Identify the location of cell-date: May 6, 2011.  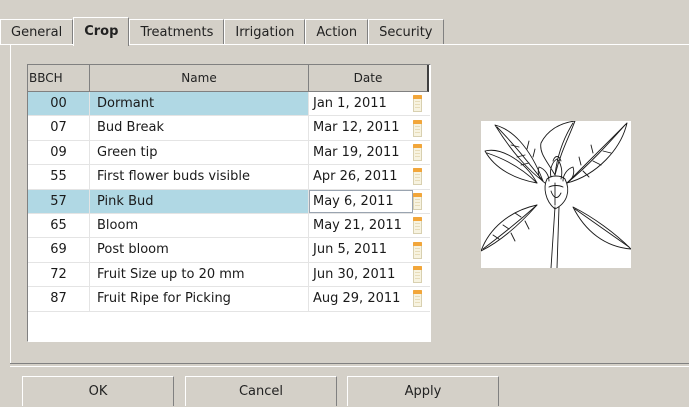
(361, 201).